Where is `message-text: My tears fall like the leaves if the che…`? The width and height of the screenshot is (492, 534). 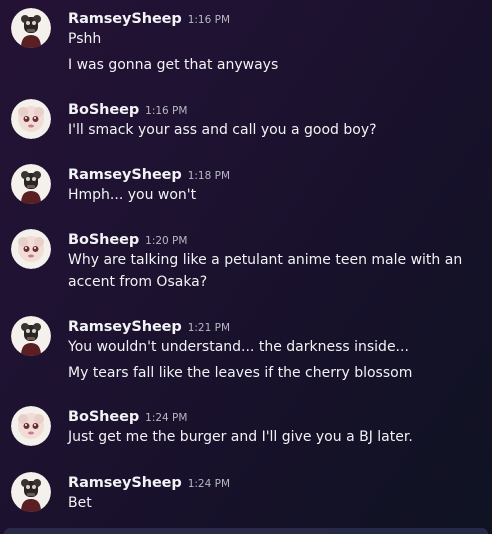 message-text: My tears fall like the leaves if the che… is located at coordinates (240, 373).